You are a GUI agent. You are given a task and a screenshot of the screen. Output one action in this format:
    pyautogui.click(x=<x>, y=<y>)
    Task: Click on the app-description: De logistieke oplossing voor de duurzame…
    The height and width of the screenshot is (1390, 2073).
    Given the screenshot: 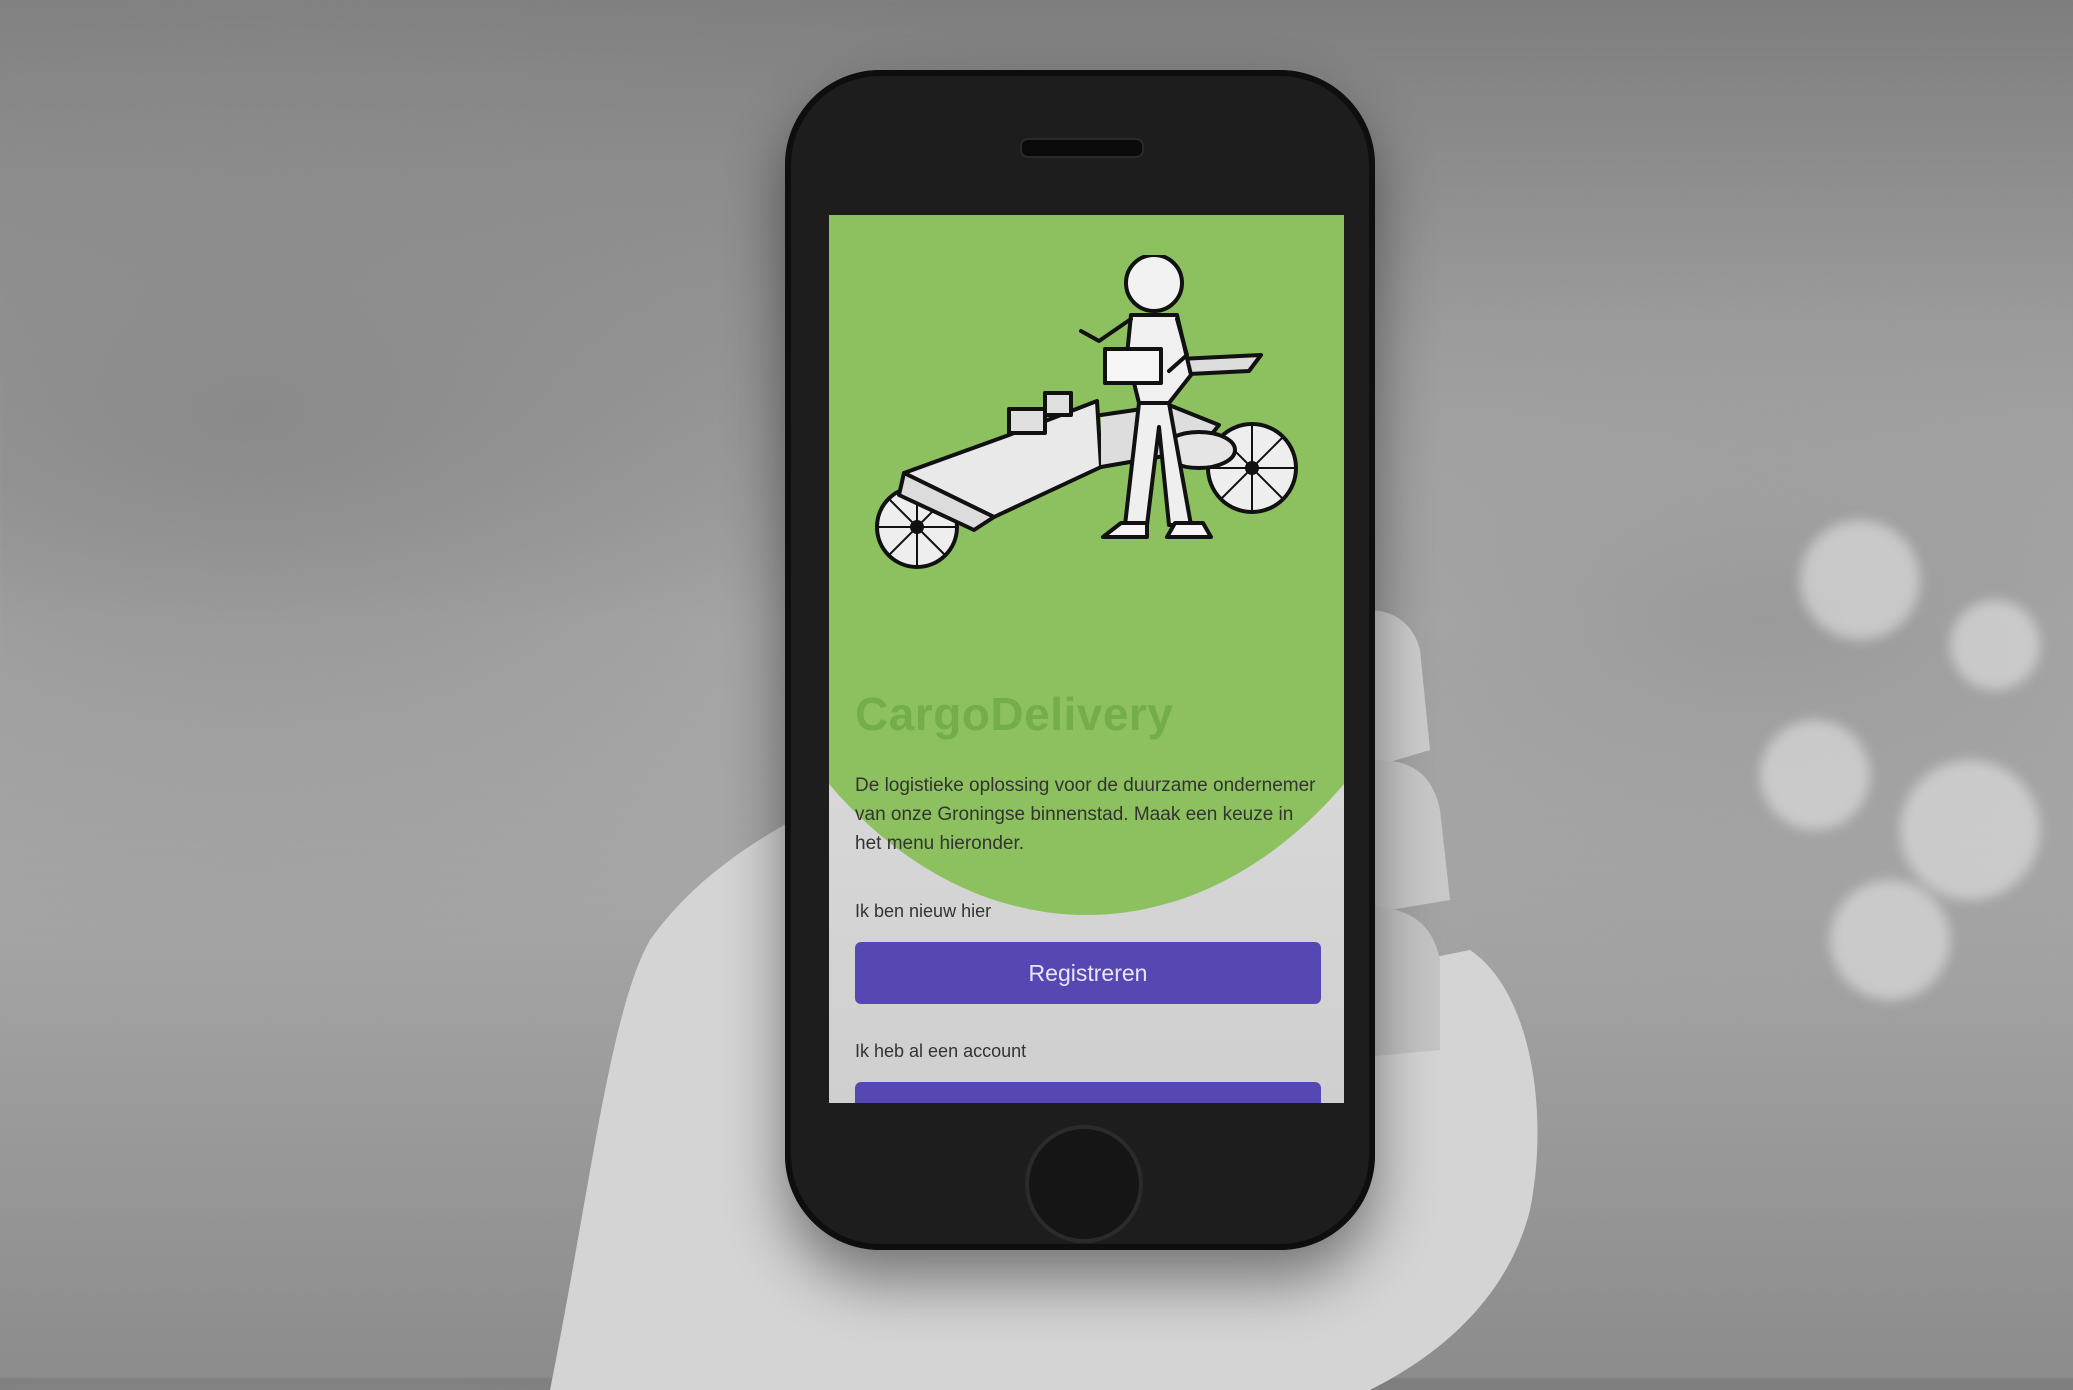 What is the action you would take?
    pyautogui.click(x=1085, y=814)
    